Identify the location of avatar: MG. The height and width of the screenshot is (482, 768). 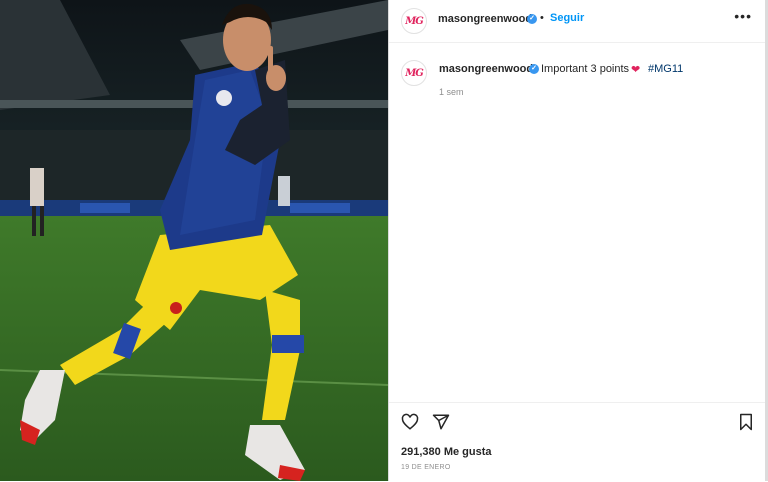
(414, 21).